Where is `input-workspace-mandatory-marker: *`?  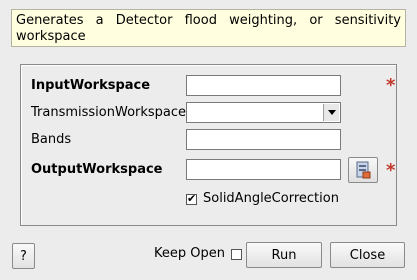
input-workspace-mandatory-marker: * is located at coordinates (391, 85).